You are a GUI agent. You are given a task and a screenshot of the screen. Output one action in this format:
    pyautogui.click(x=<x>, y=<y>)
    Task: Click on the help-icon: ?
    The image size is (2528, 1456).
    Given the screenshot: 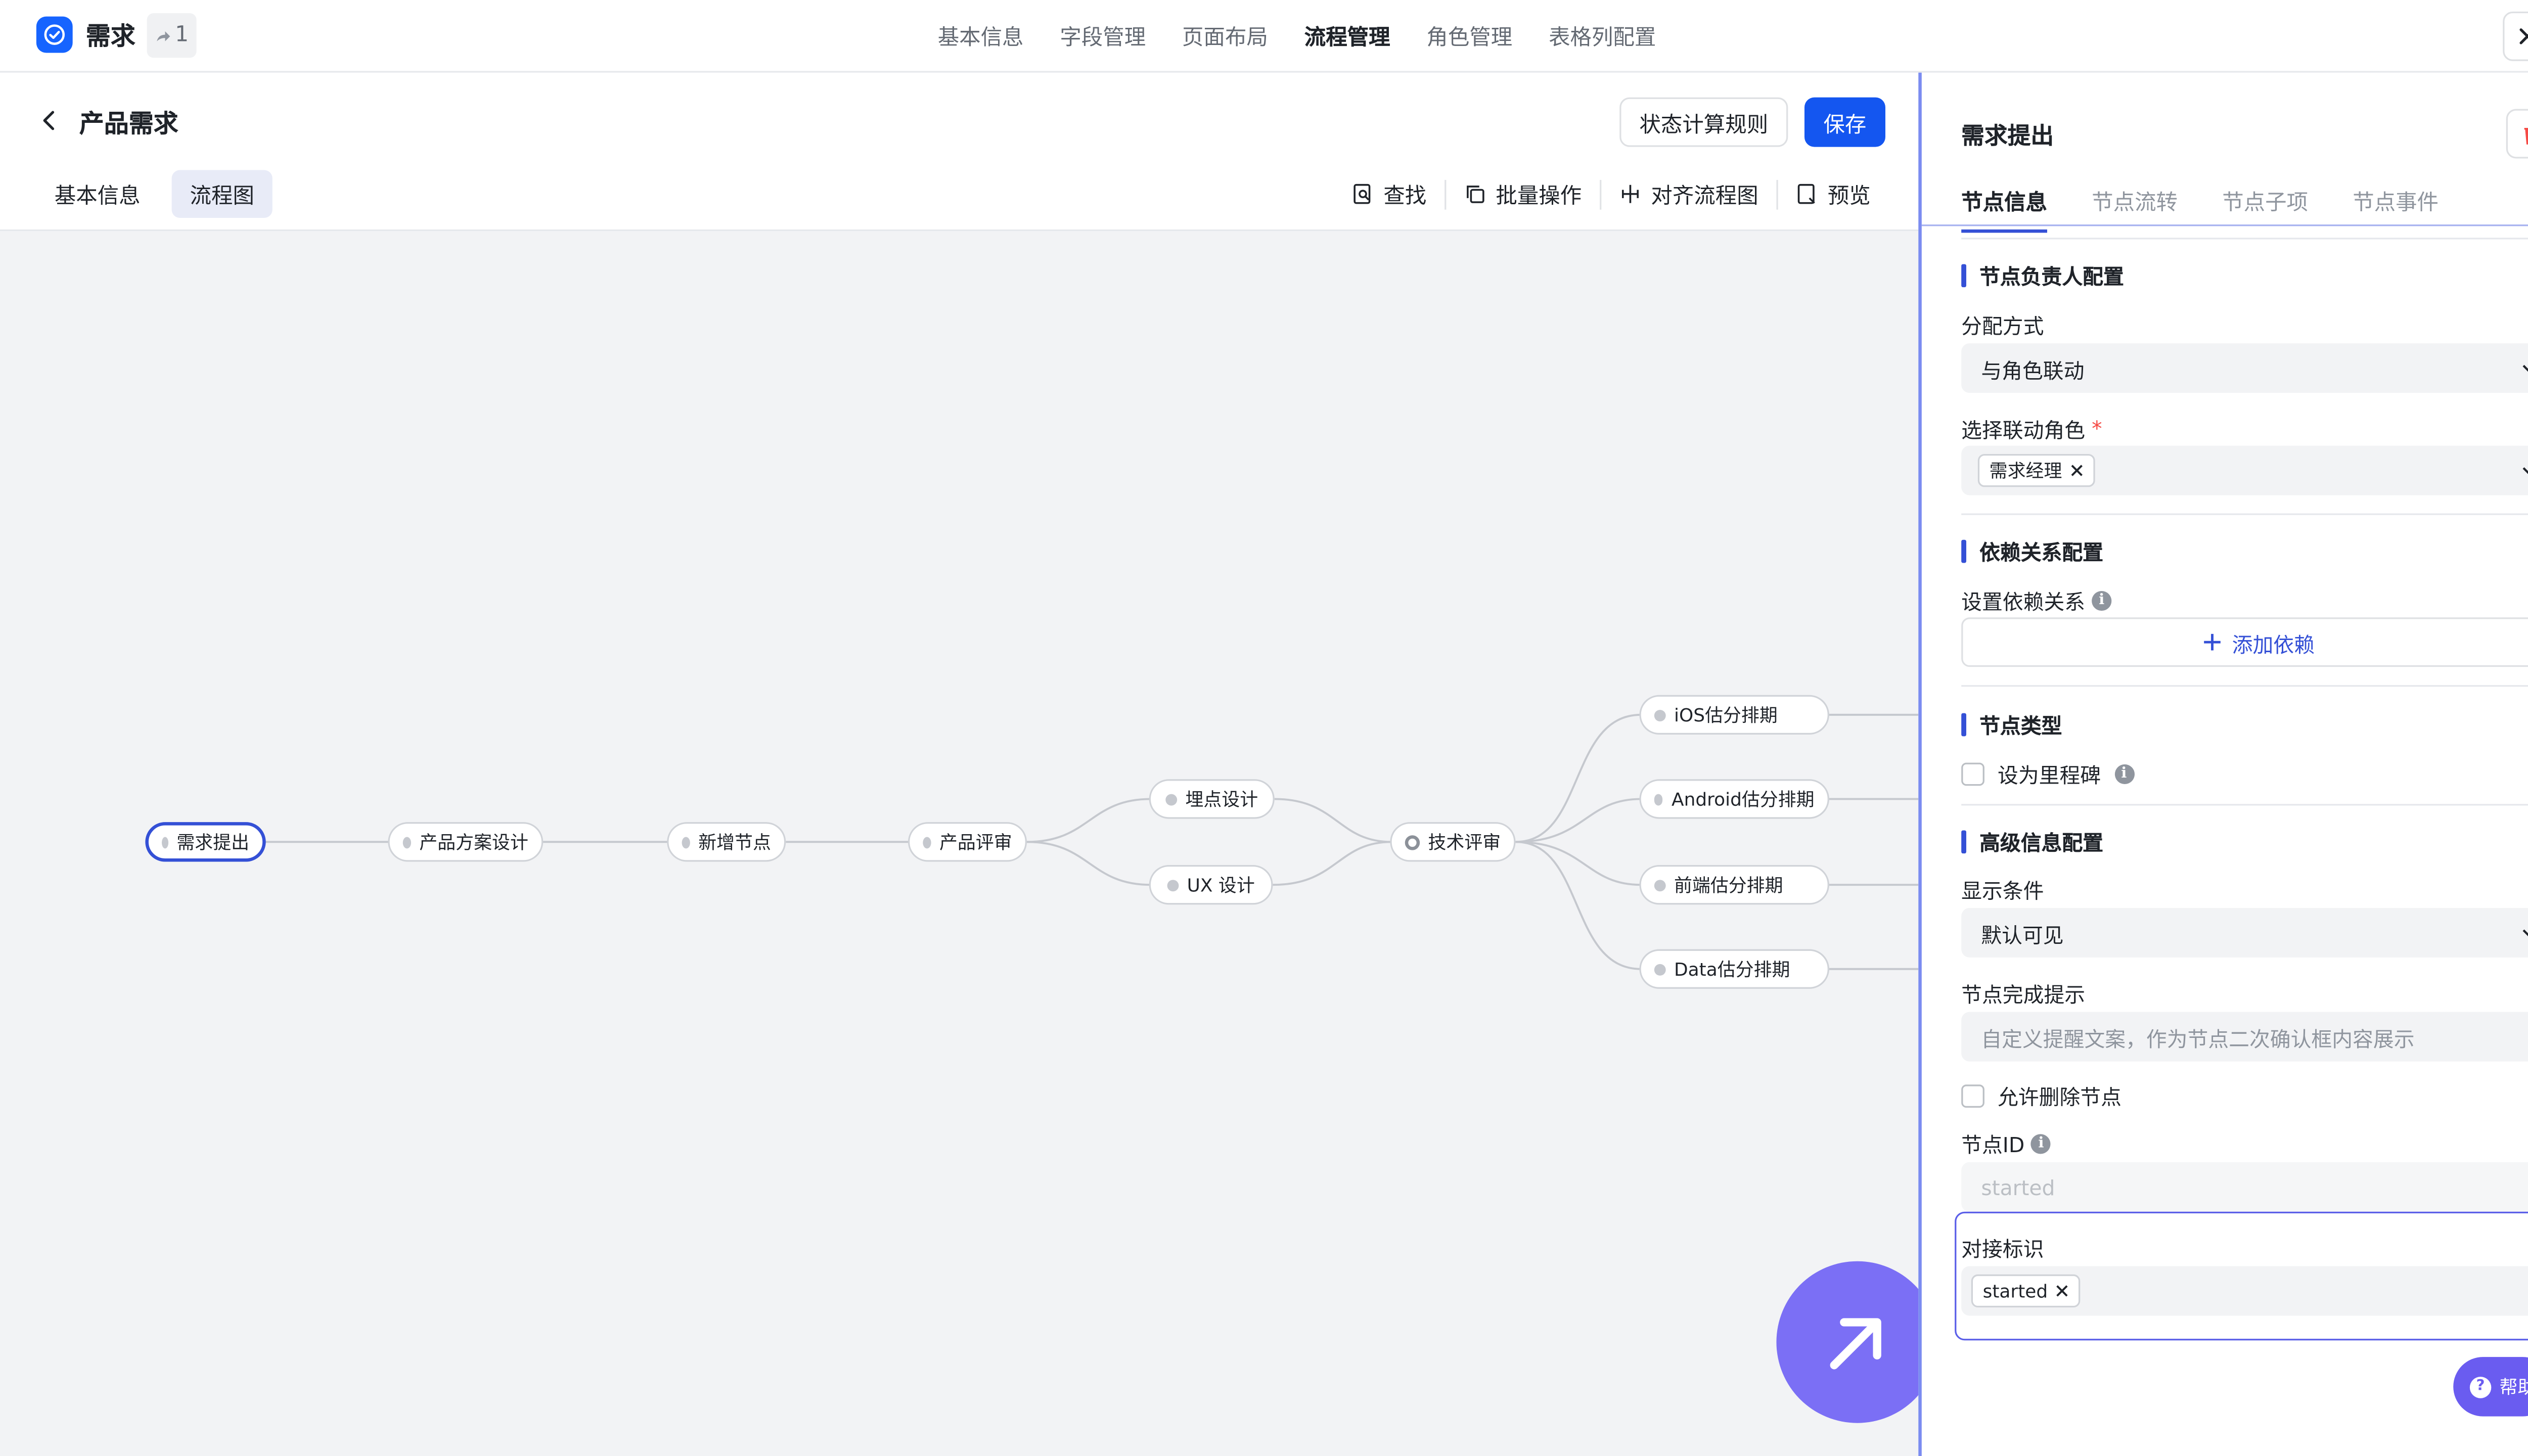 What is the action you would take?
    pyautogui.click(x=2481, y=1387)
    